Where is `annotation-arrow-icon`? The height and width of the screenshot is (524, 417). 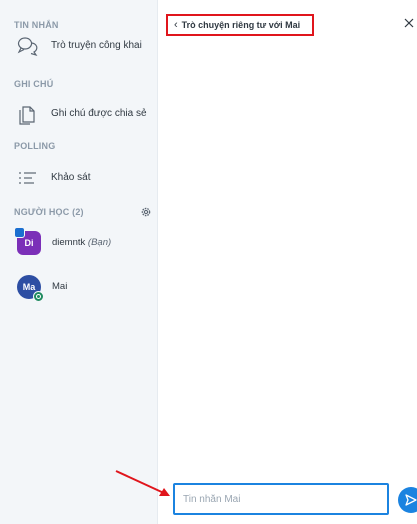
annotation-arrow-icon is located at coordinates (142, 483).